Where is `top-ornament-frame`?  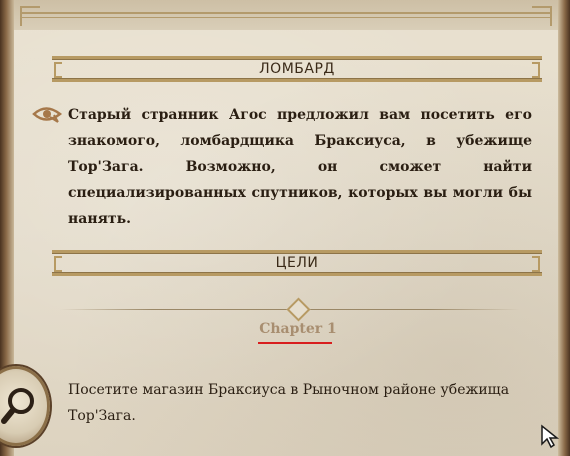 top-ornament-frame is located at coordinates (286, 15).